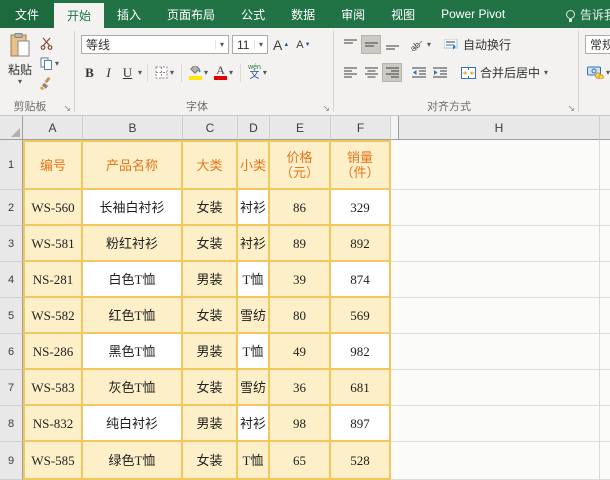 Image resolution: width=610 pixels, height=480 pixels. Describe the element at coordinates (605, 424) in the screenshot. I see `cell-I8` at that location.